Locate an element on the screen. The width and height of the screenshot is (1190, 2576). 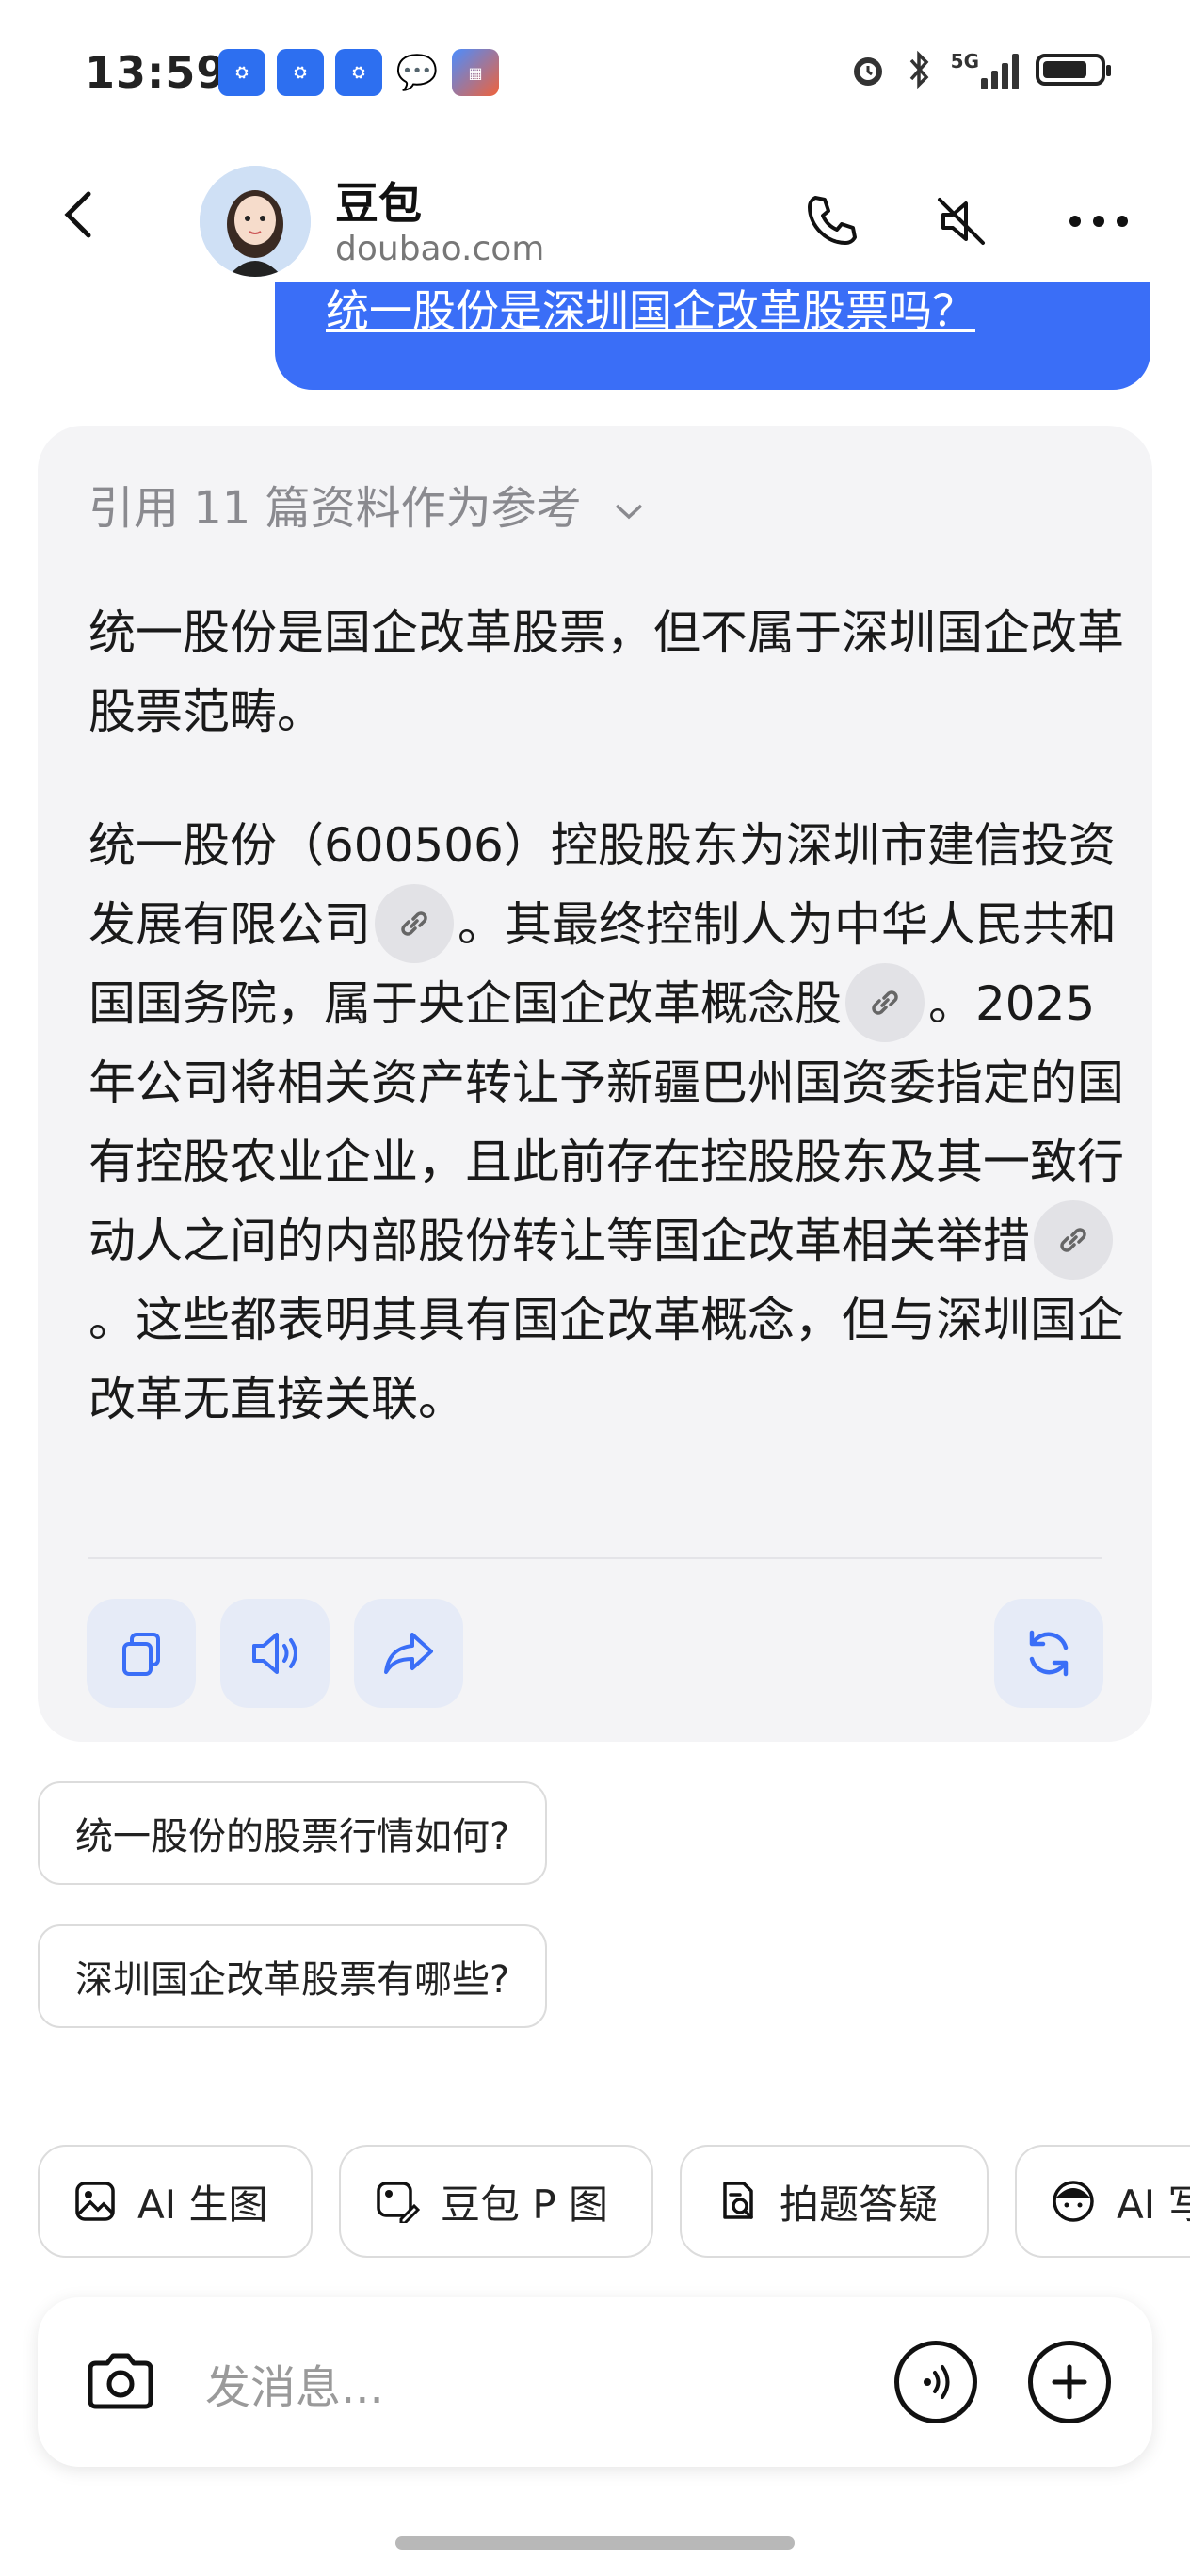
mute-button is located at coordinates (961, 221).